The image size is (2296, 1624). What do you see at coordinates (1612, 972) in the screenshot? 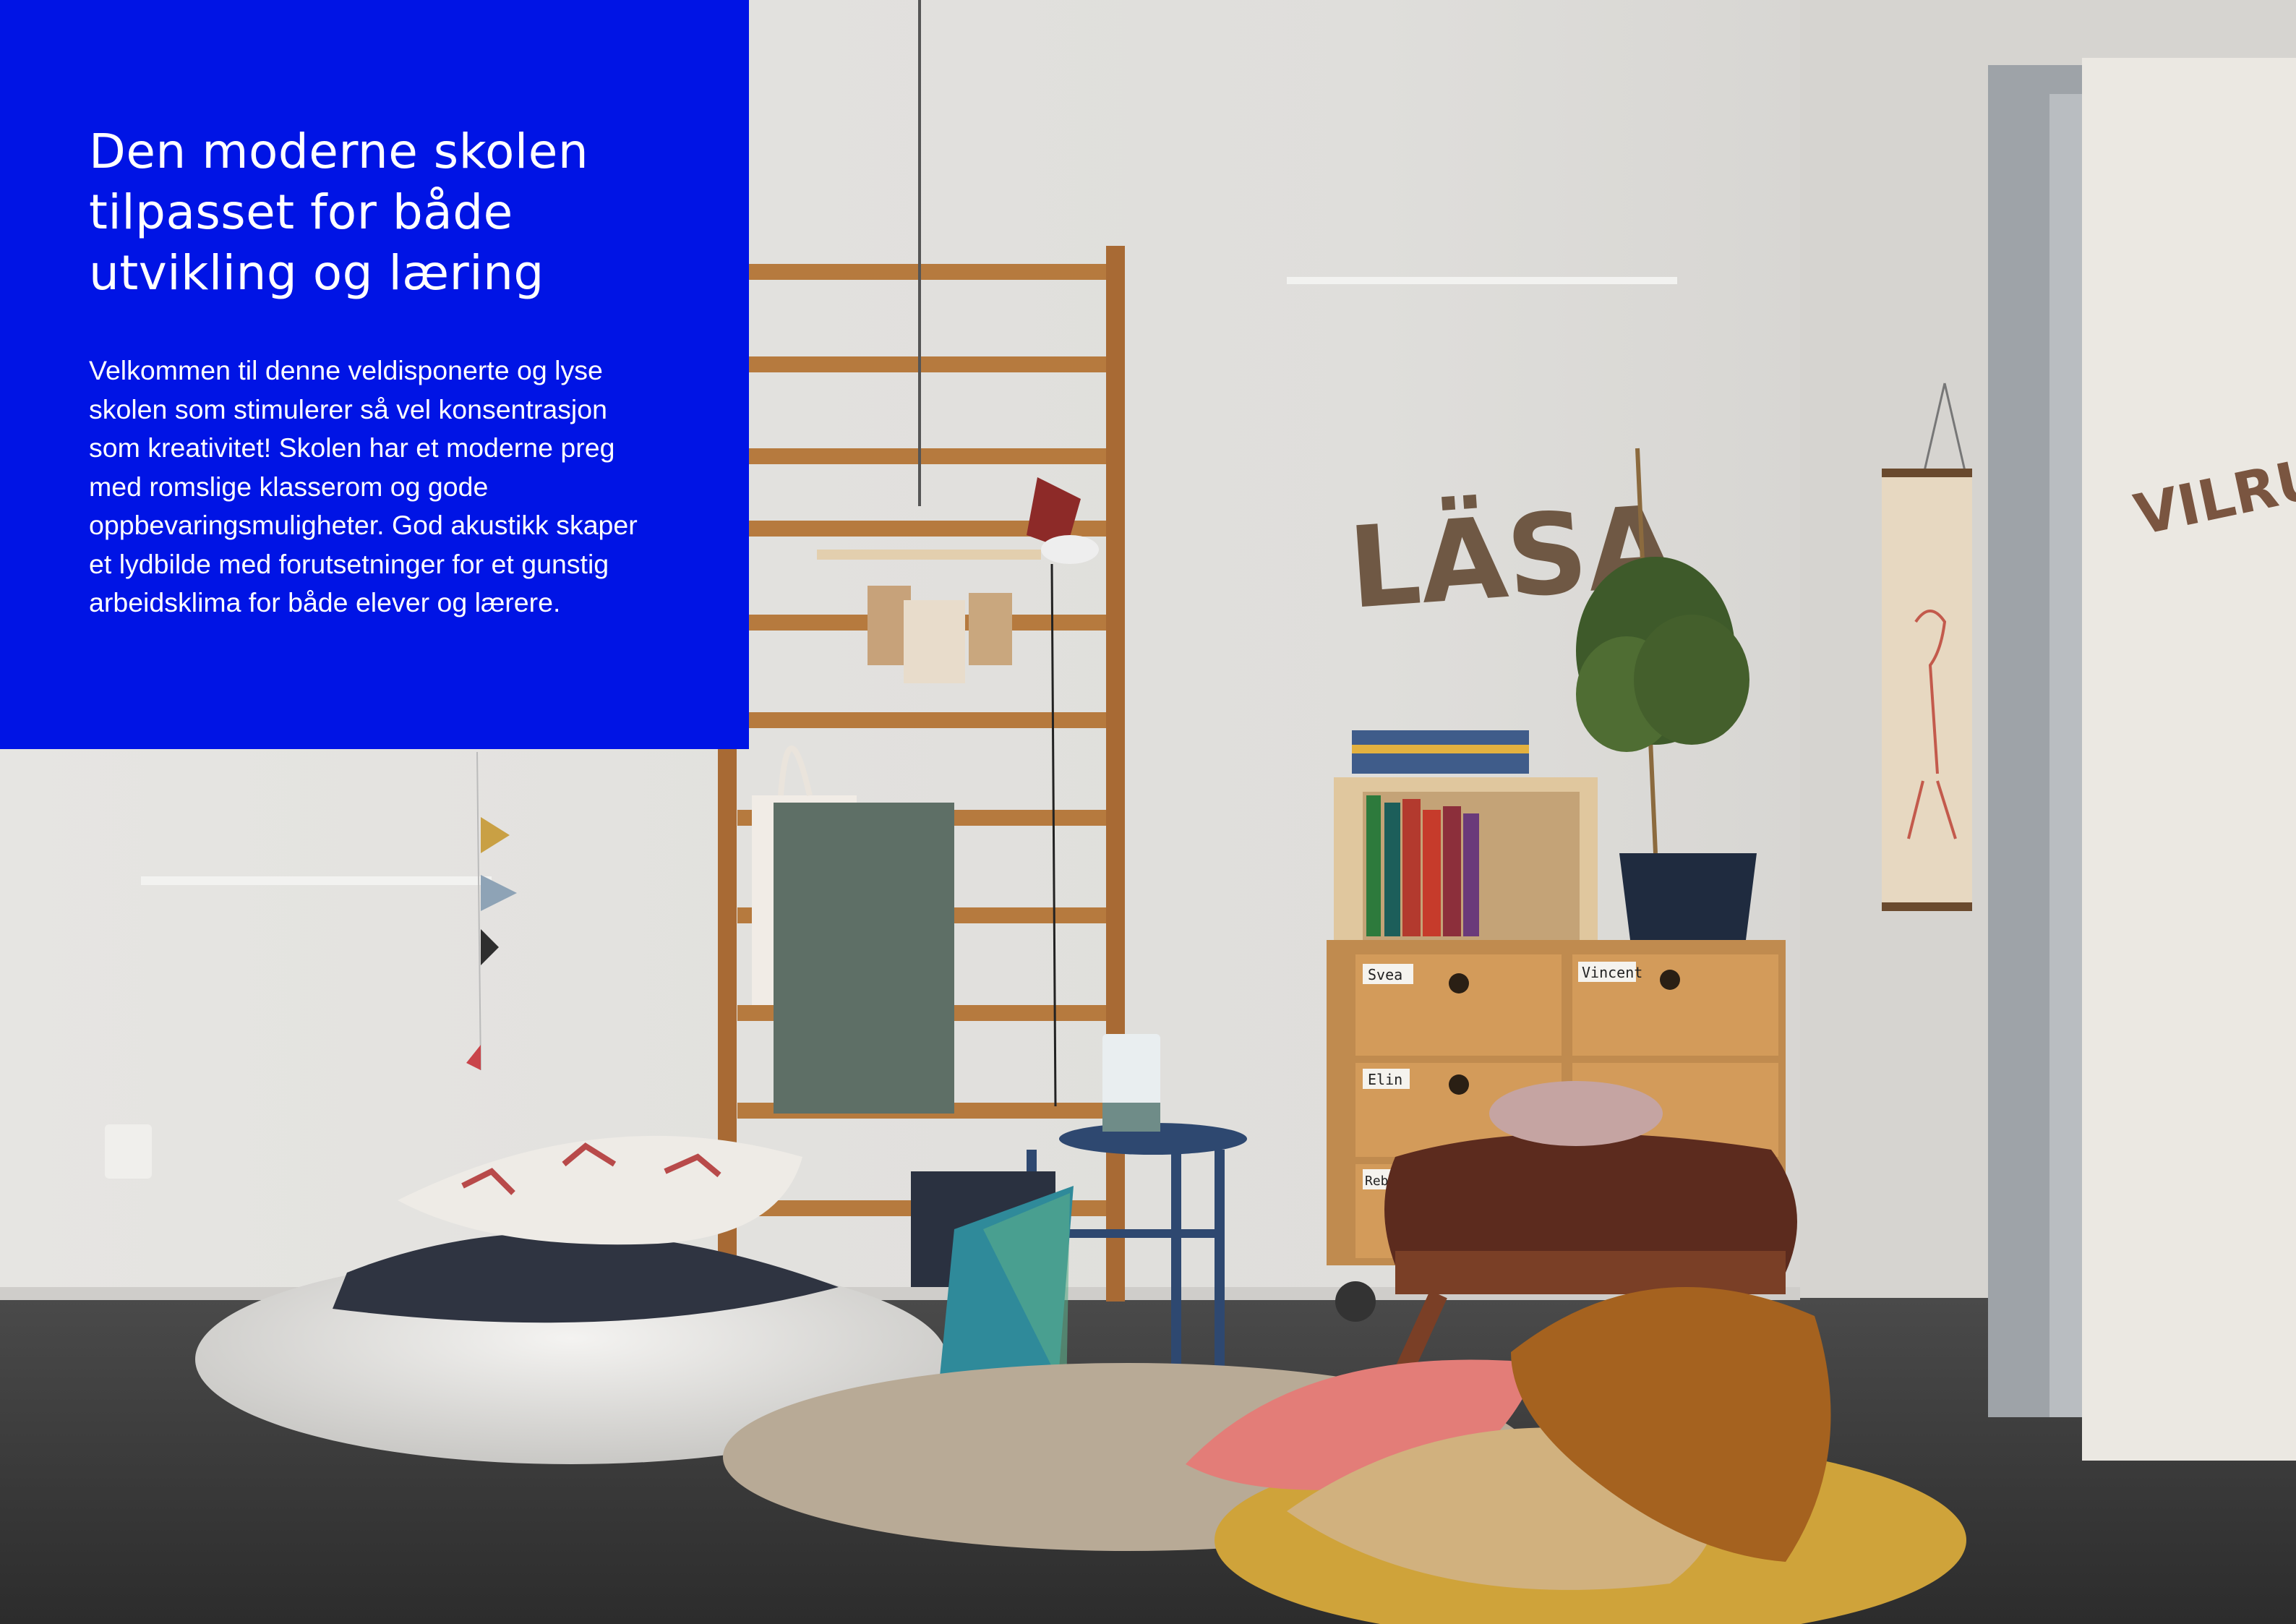
I see `drawer-label: Vincent` at bounding box center [1612, 972].